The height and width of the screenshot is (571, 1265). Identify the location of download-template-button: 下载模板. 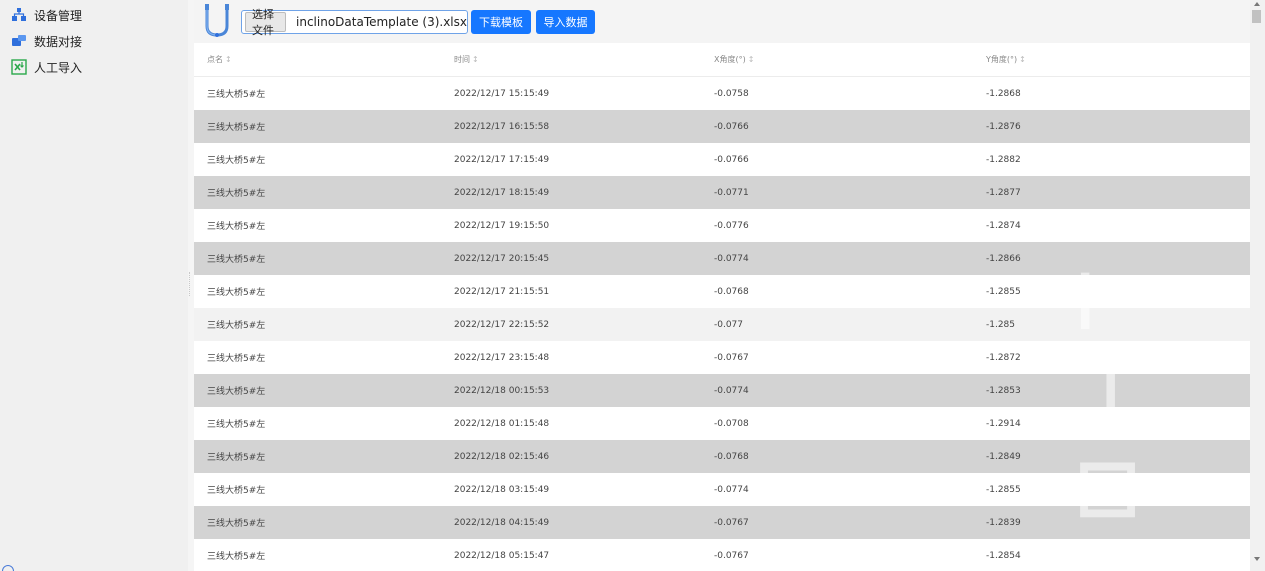
(501, 22).